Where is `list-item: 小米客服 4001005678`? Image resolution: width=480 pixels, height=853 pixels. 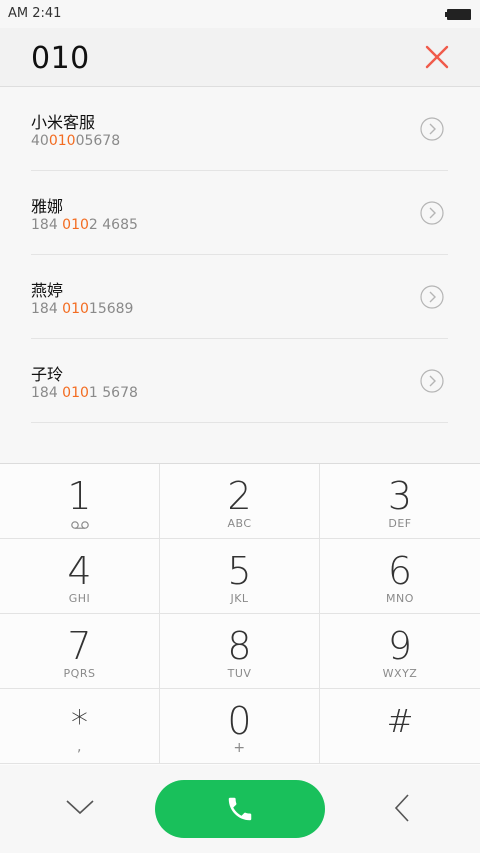
list-item: 小米客服 4001005678 is located at coordinates (239, 129).